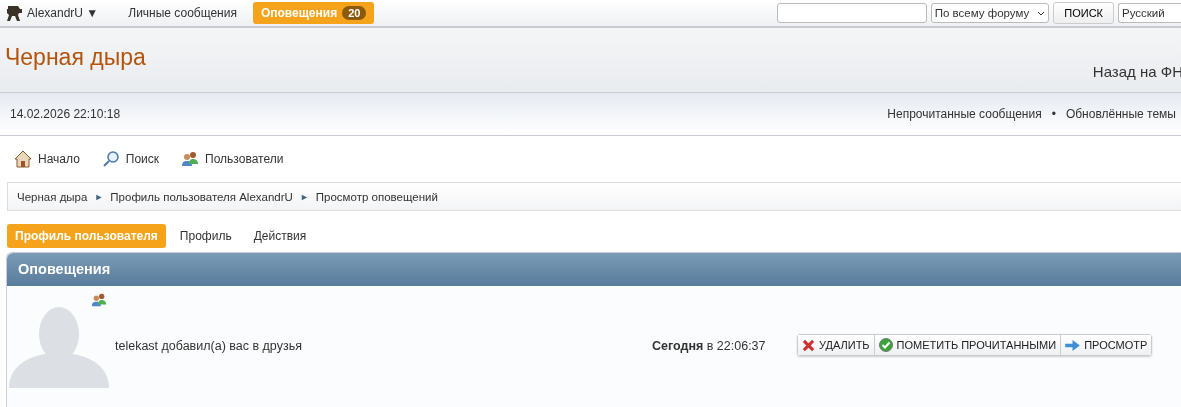 The height and width of the screenshot is (407, 1181). What do you see at coordinates (280, 236) in the screenshot?
I see `profile-tab: Действия` at bounding box center [280, 236].